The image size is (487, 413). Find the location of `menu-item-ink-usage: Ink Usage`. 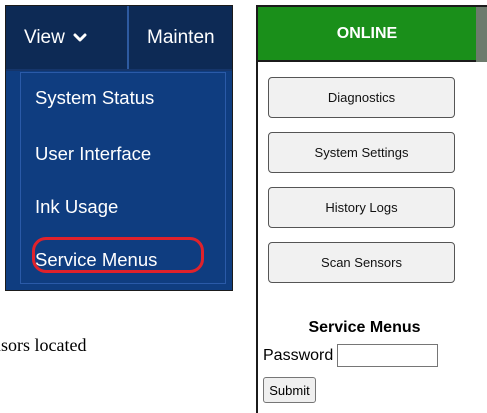

menu-item-ink-usage: Ink Usage is located at coordinates (76, 207).